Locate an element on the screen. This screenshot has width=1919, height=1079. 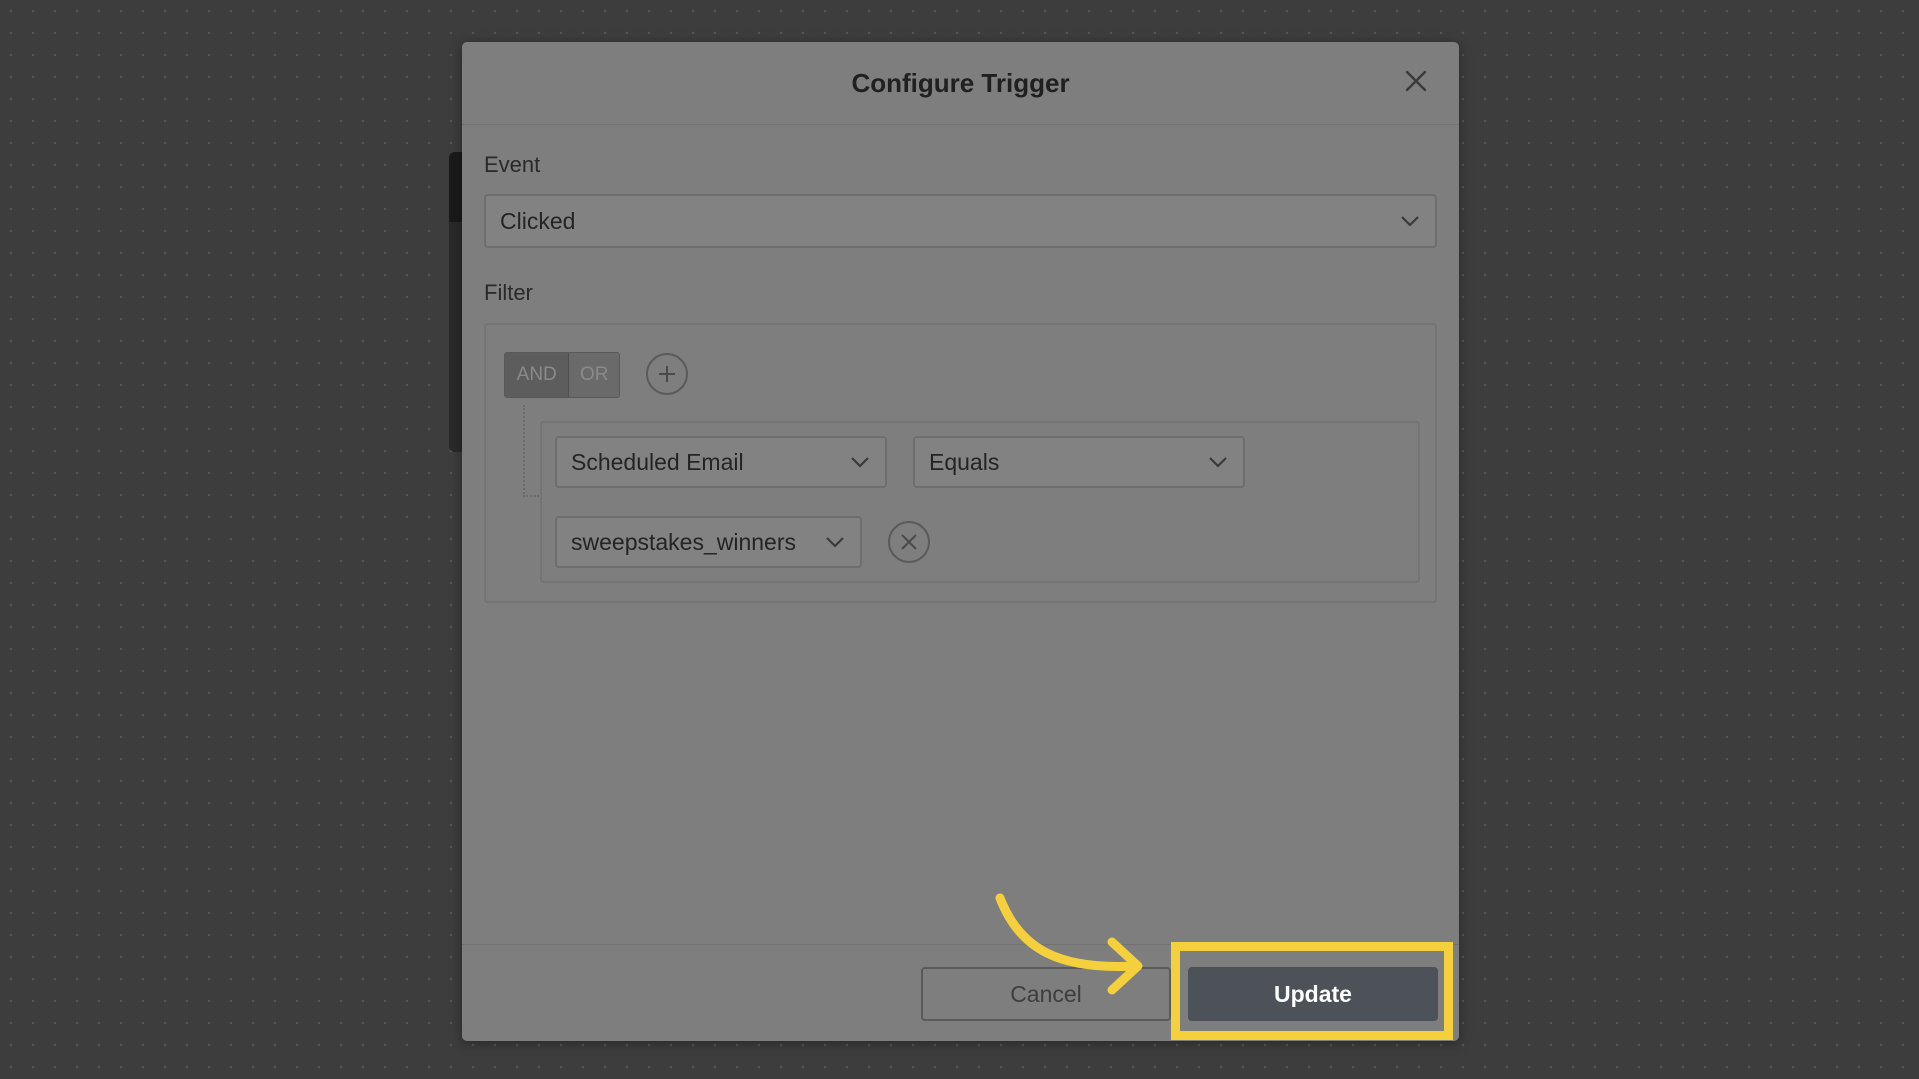
remove-circle-icon is located at coordinates (909, 542).